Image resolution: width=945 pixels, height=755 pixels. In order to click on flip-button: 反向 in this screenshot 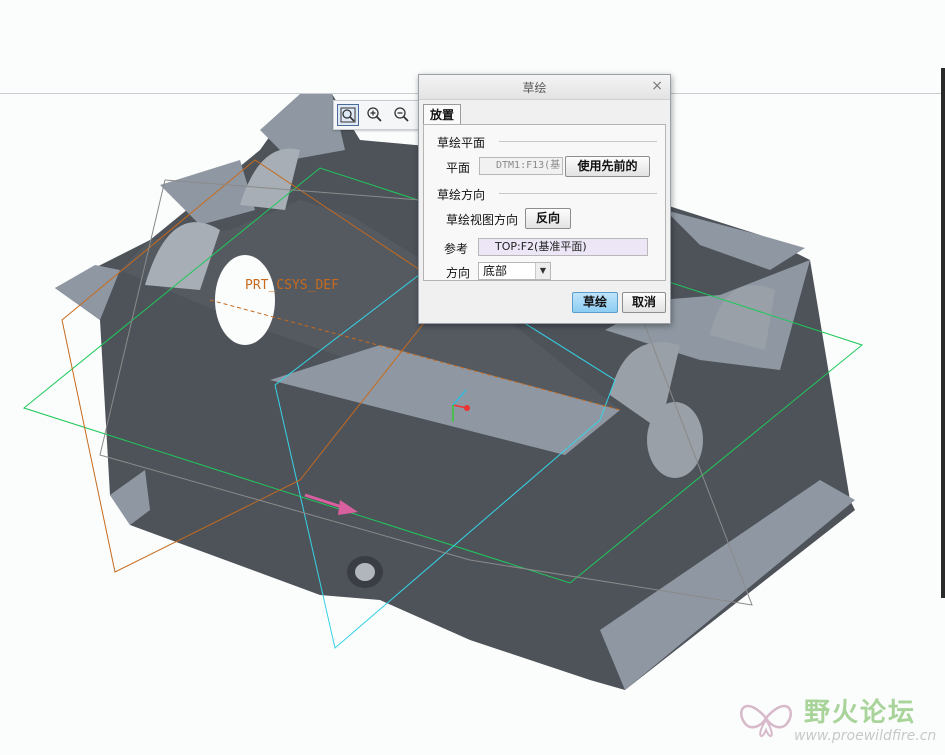, I will do `click(548, 218)`.